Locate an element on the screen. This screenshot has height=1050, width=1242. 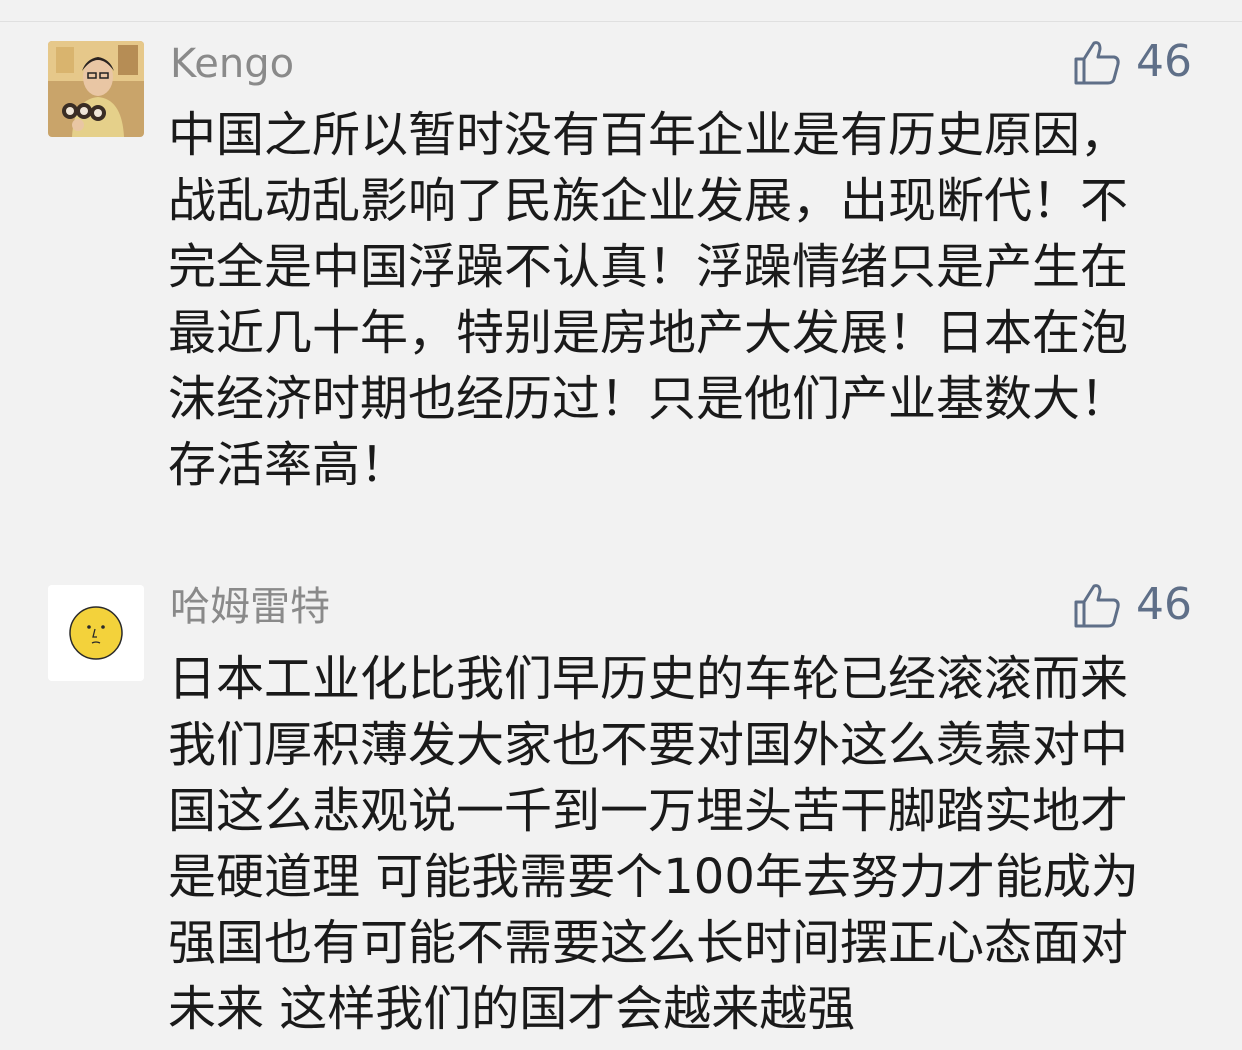
person-photo-avatar is located at coordinates (96, 89).